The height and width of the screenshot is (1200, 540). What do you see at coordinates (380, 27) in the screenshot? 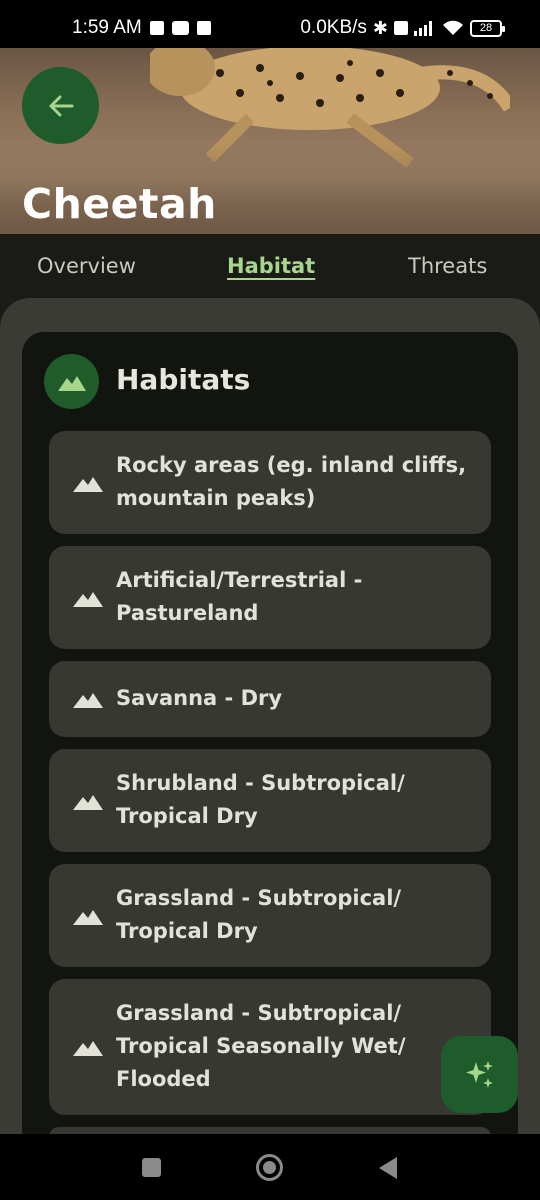
I see `bluetooth-icon: ✱` at bounding box center [380, 27].